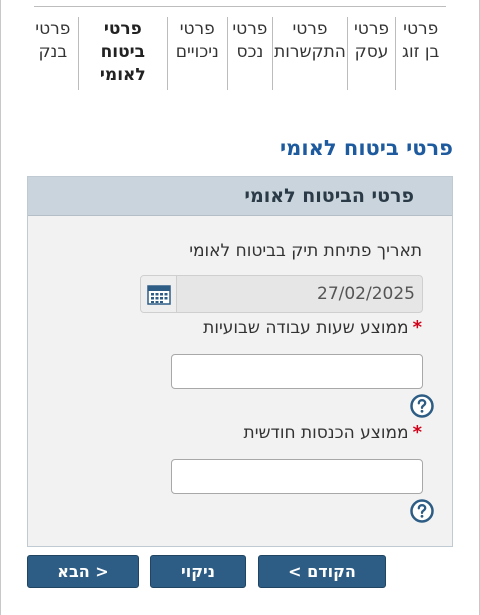  Describe the element at coordinates (322, 571) in the screenshot. I see `previous-button: < הקודם` at that location.